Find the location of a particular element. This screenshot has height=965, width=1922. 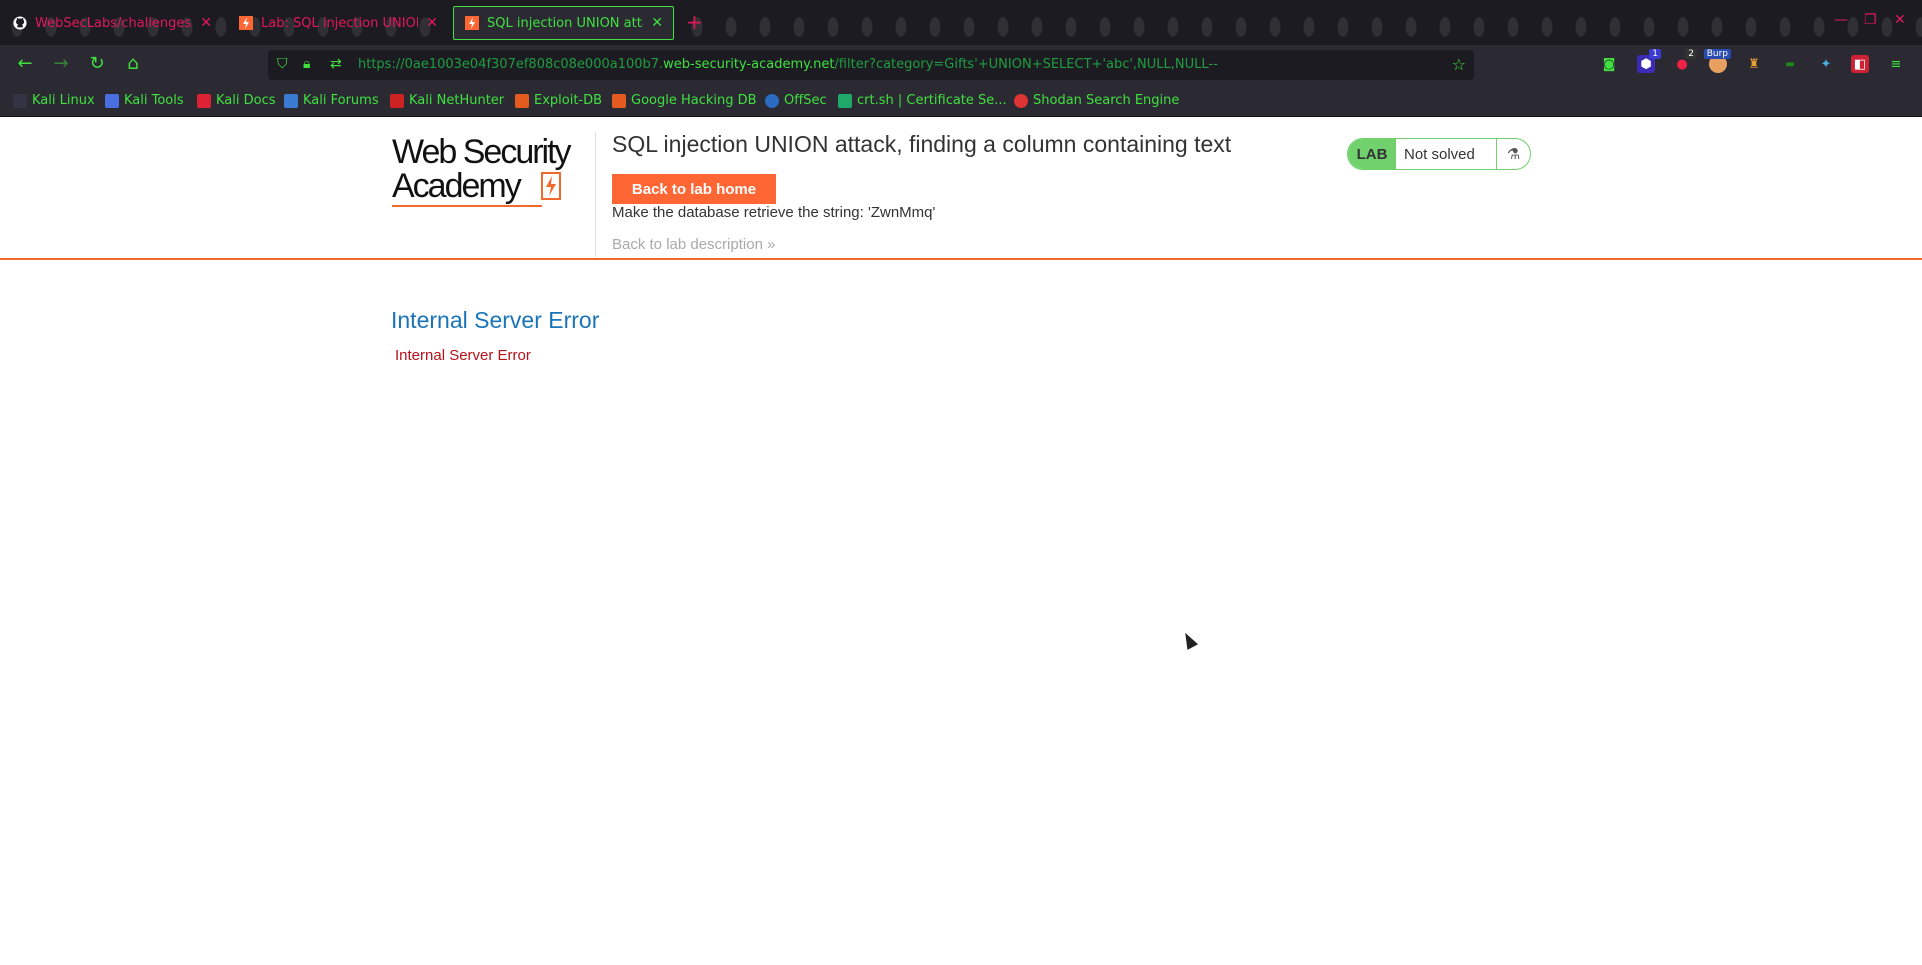

tab-title: WebSecLabs/challenges/sq is located at coordinates (113, 23).